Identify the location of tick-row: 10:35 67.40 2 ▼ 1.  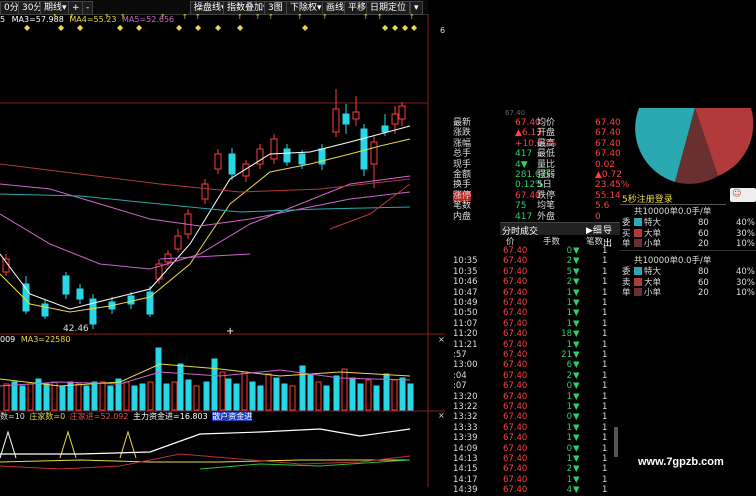
(535, 261).